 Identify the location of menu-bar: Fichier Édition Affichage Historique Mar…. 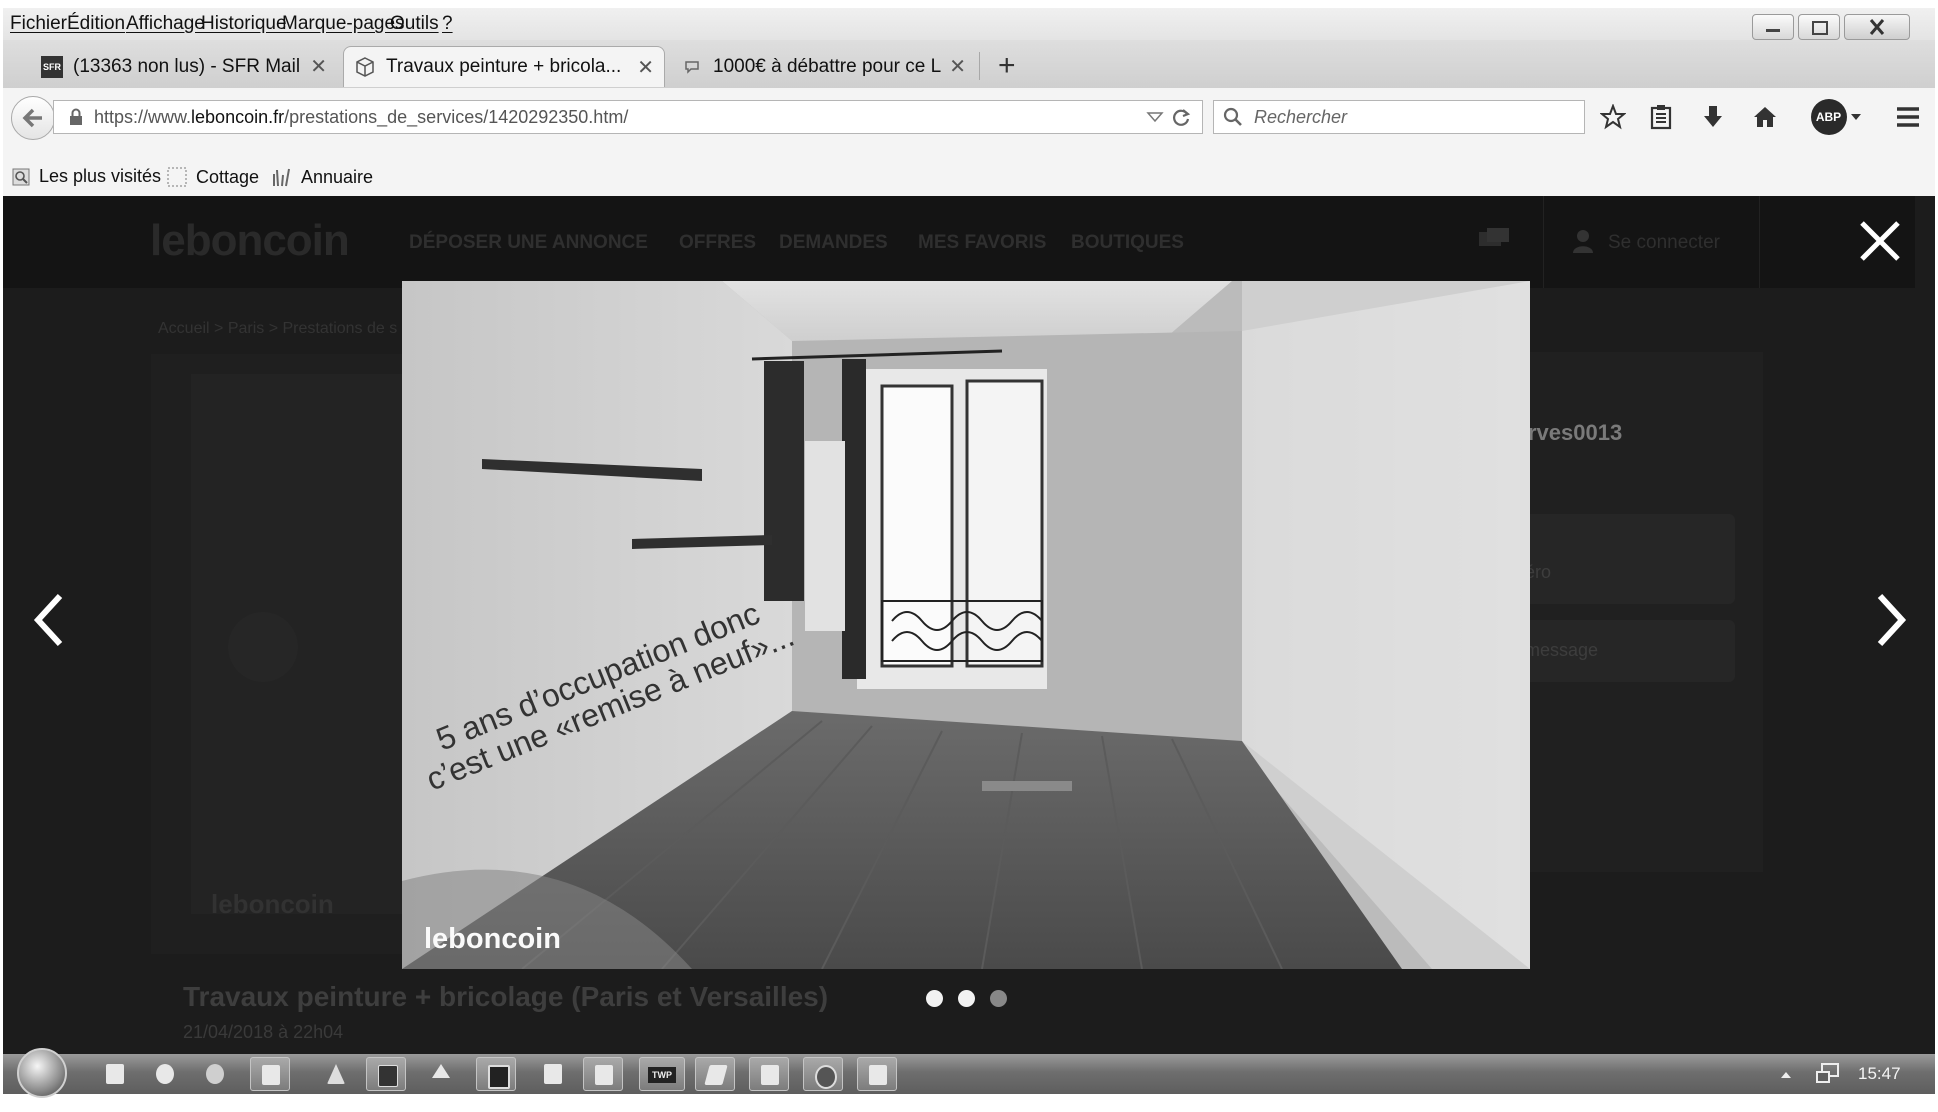
(969, 24).